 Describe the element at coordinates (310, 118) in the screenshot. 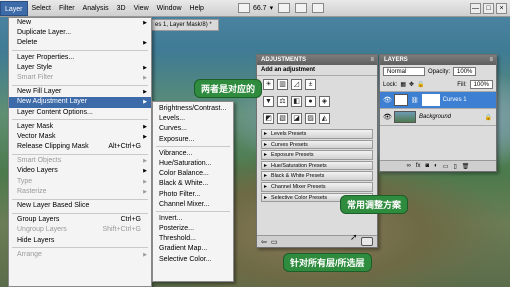

I see `adjustment-type-icon: ▨` at that location.